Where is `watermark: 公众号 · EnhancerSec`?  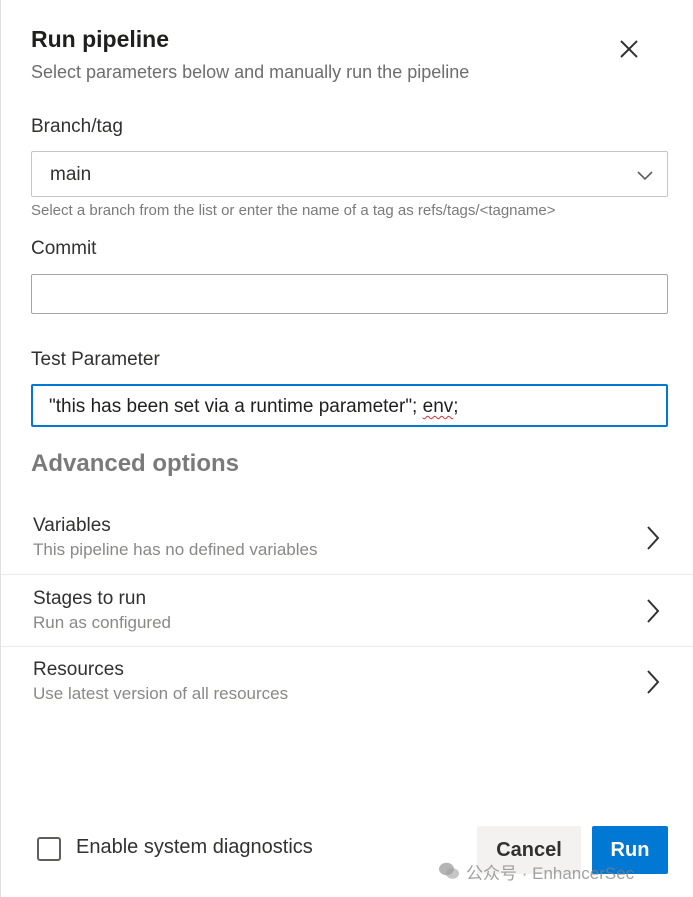 watermark: 公众号 · EnhancerSec is located at coordinates (536, 871).